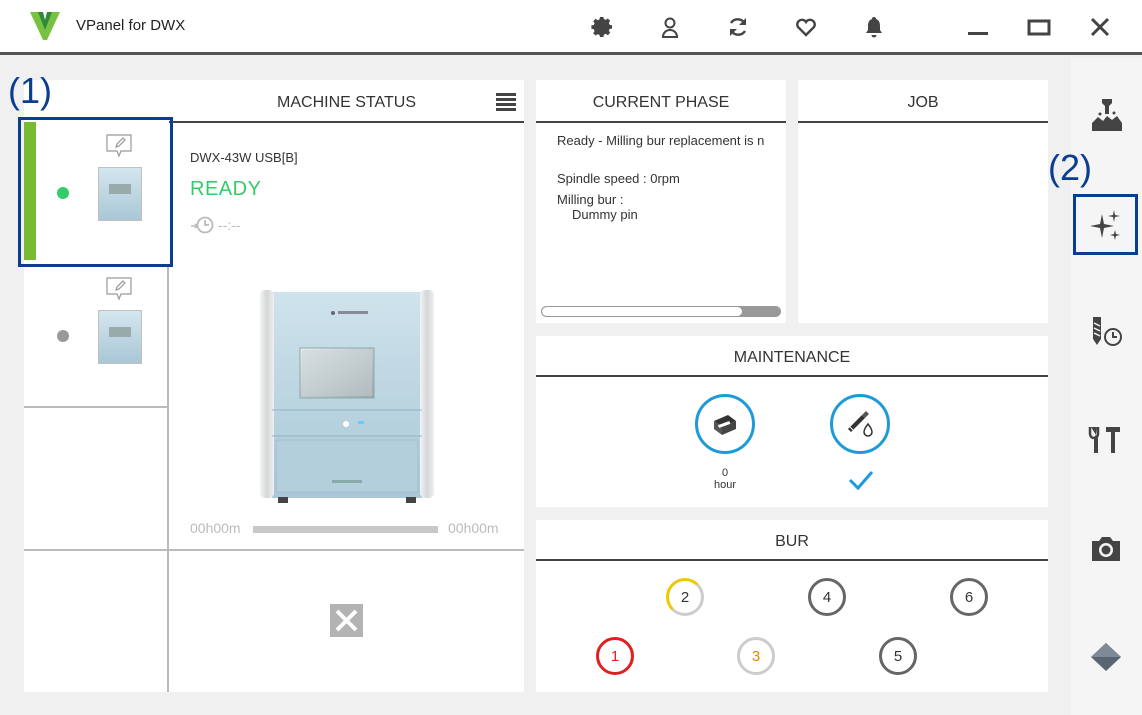 This screenshot has height=715, width=1142. I want to click on machine-clean-icon, so click(725, 425).